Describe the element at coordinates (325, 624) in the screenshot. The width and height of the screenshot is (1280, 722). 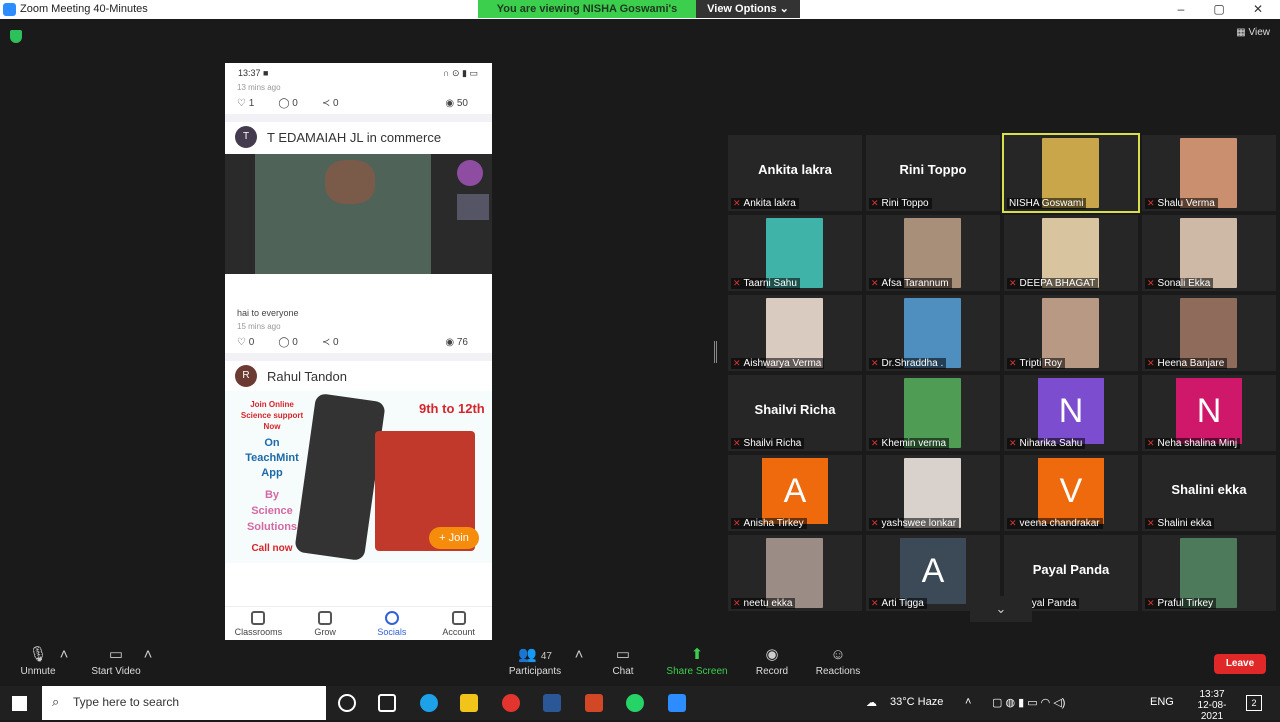
I see `nav-grow: Grow` at that location.